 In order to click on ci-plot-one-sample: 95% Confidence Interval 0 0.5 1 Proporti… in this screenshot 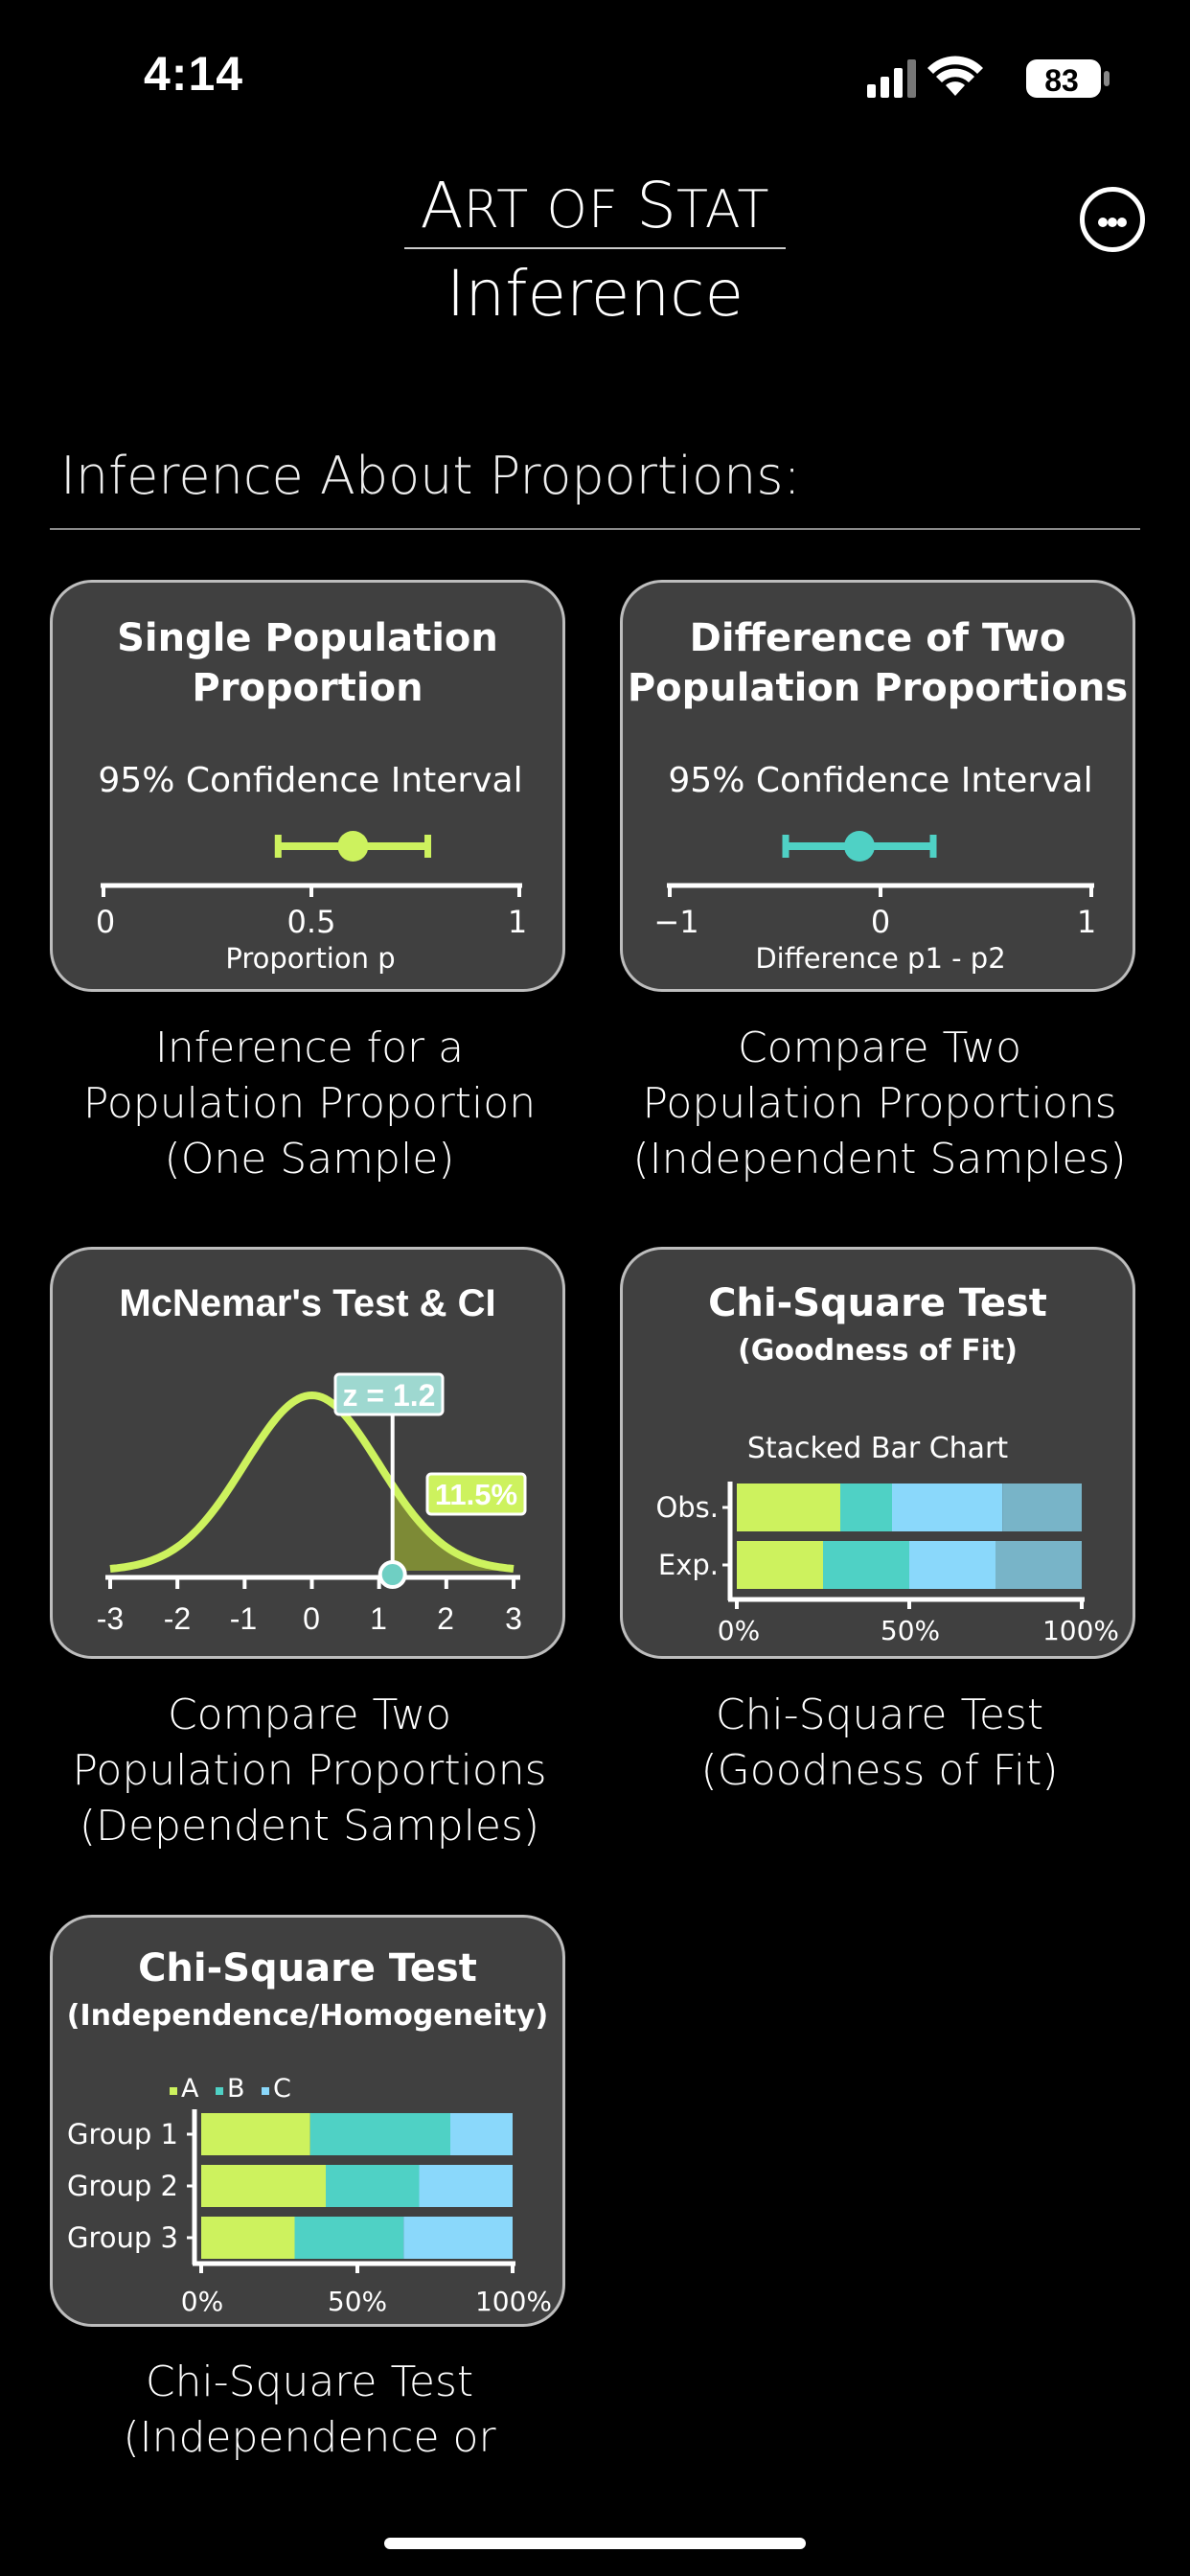, I will do `click(311, 868)`.